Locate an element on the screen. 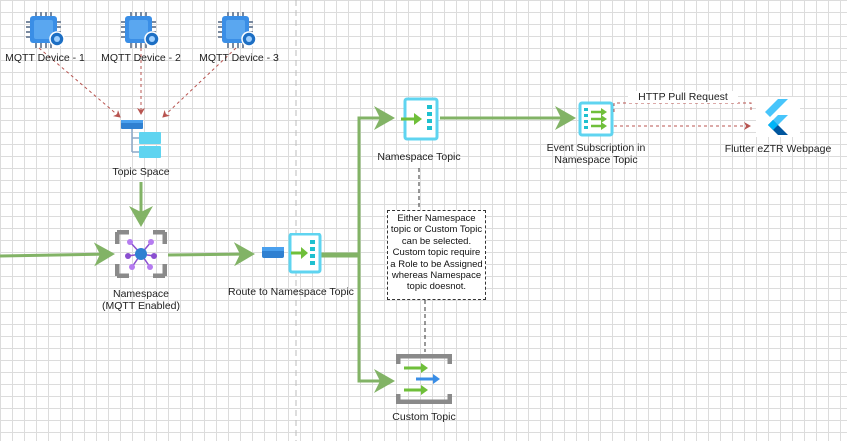 This screenshot has height=441, width=847. topic-space-label: Topic Space is located at coordinates (141, 172).